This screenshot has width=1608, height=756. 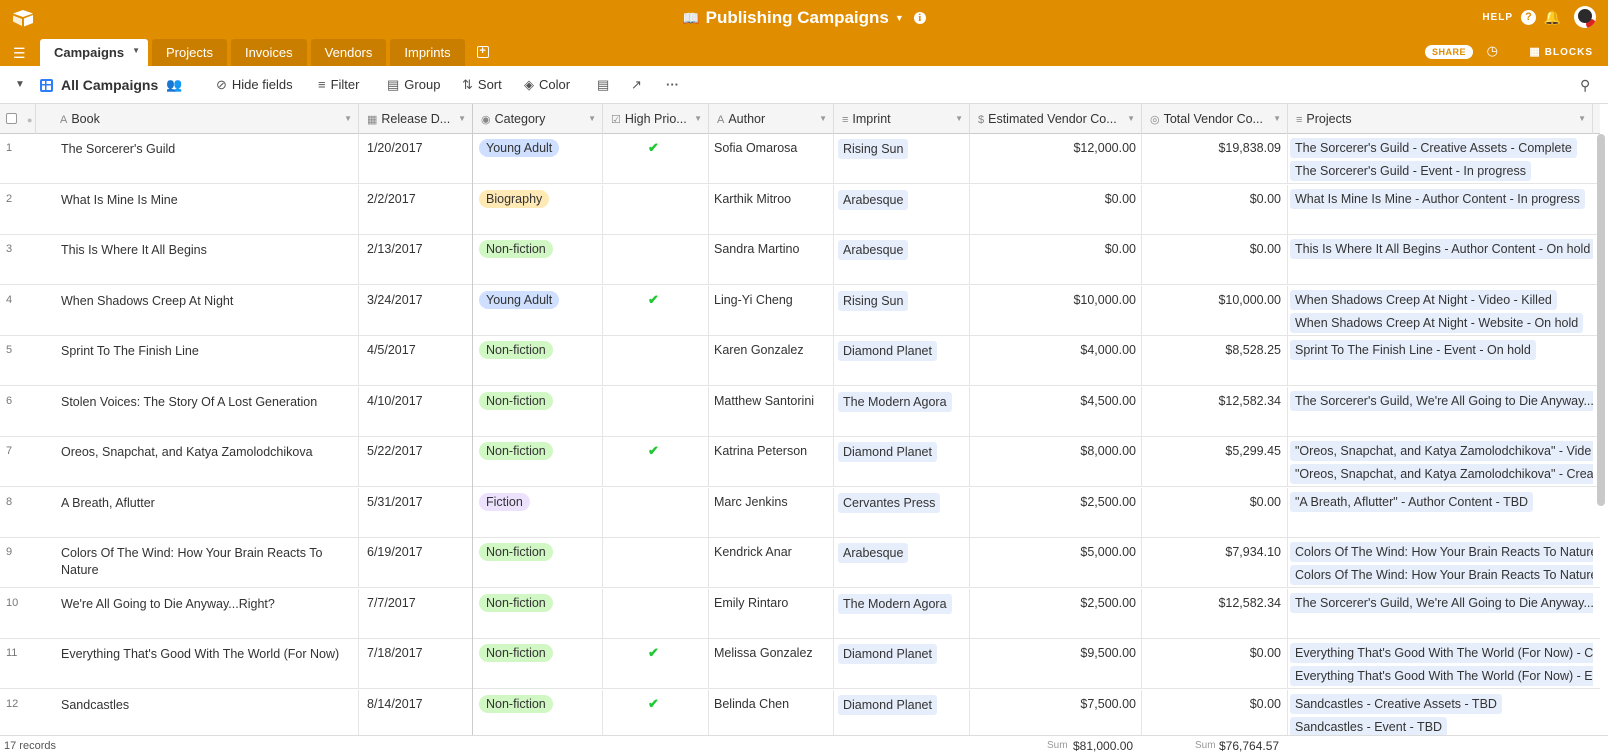 What do you see at coordinates (1055, 653) in the screenshot?
I see `cell-estimated-vendor-cost: $9,500.00` at bounding box center [1055, 653].